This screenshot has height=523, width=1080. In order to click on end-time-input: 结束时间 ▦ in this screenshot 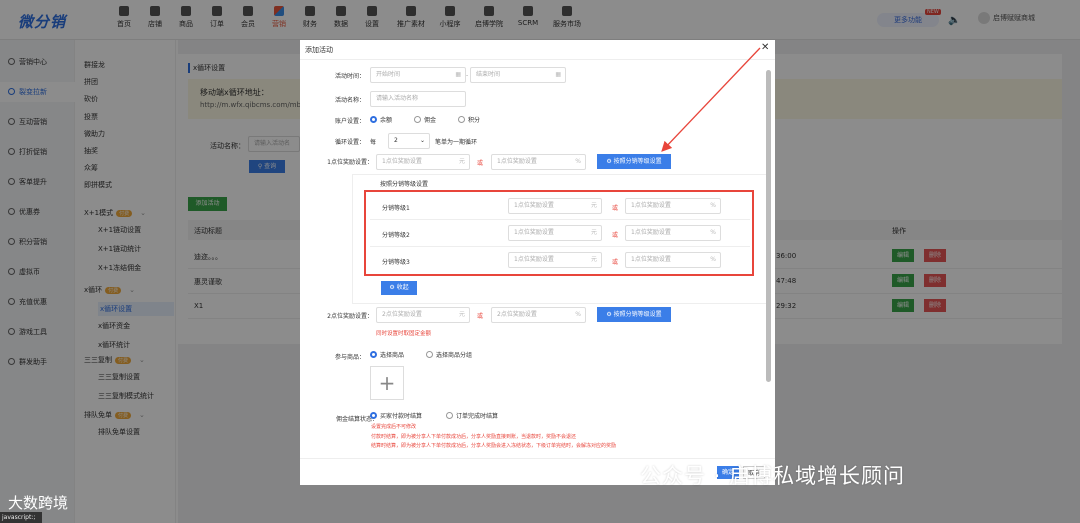, I will do `click(518, 75)`.